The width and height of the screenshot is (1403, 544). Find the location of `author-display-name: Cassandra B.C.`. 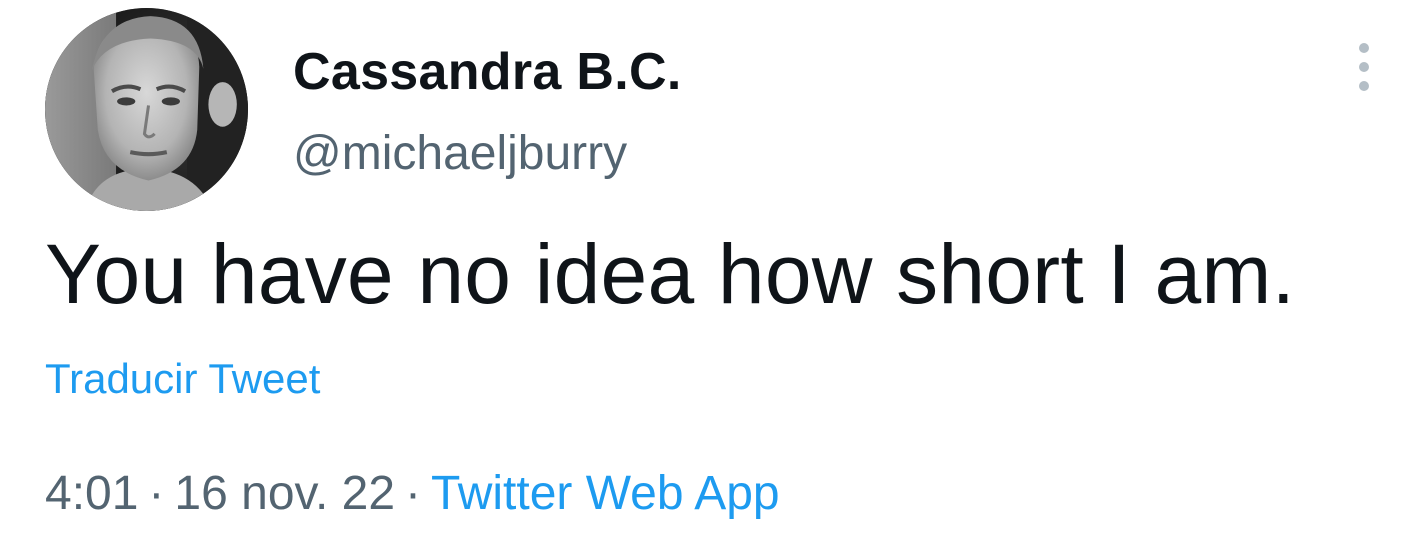

author-display-name: Cassandra B.C. is located at coordinates (487, 72).